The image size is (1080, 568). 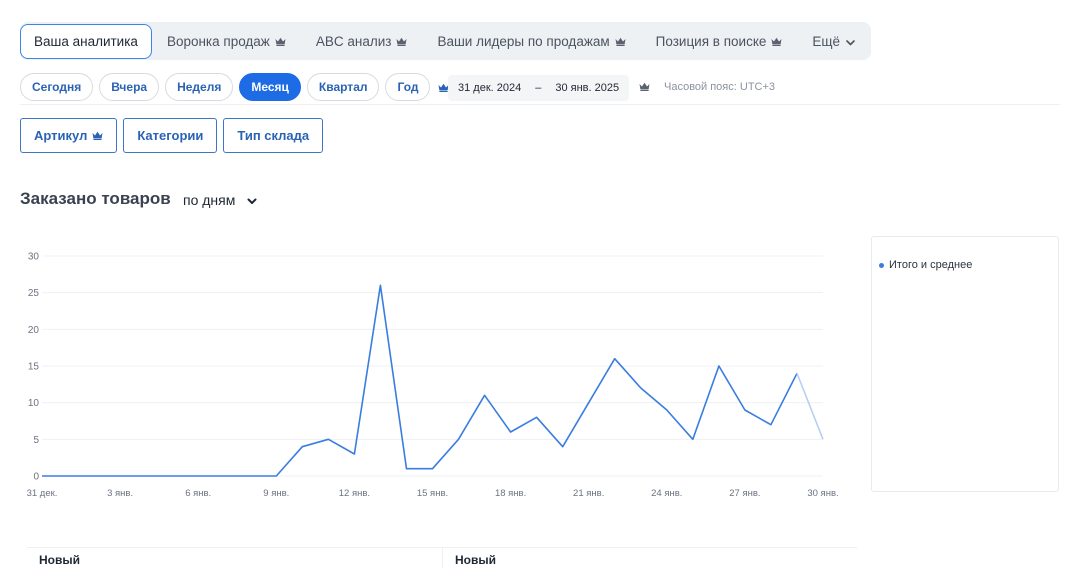 What do you see at coordinates (523, 41) in the screenshot?
I see `tab-label: Ваши лидеры по продажам` at bounding box center [523, 41].